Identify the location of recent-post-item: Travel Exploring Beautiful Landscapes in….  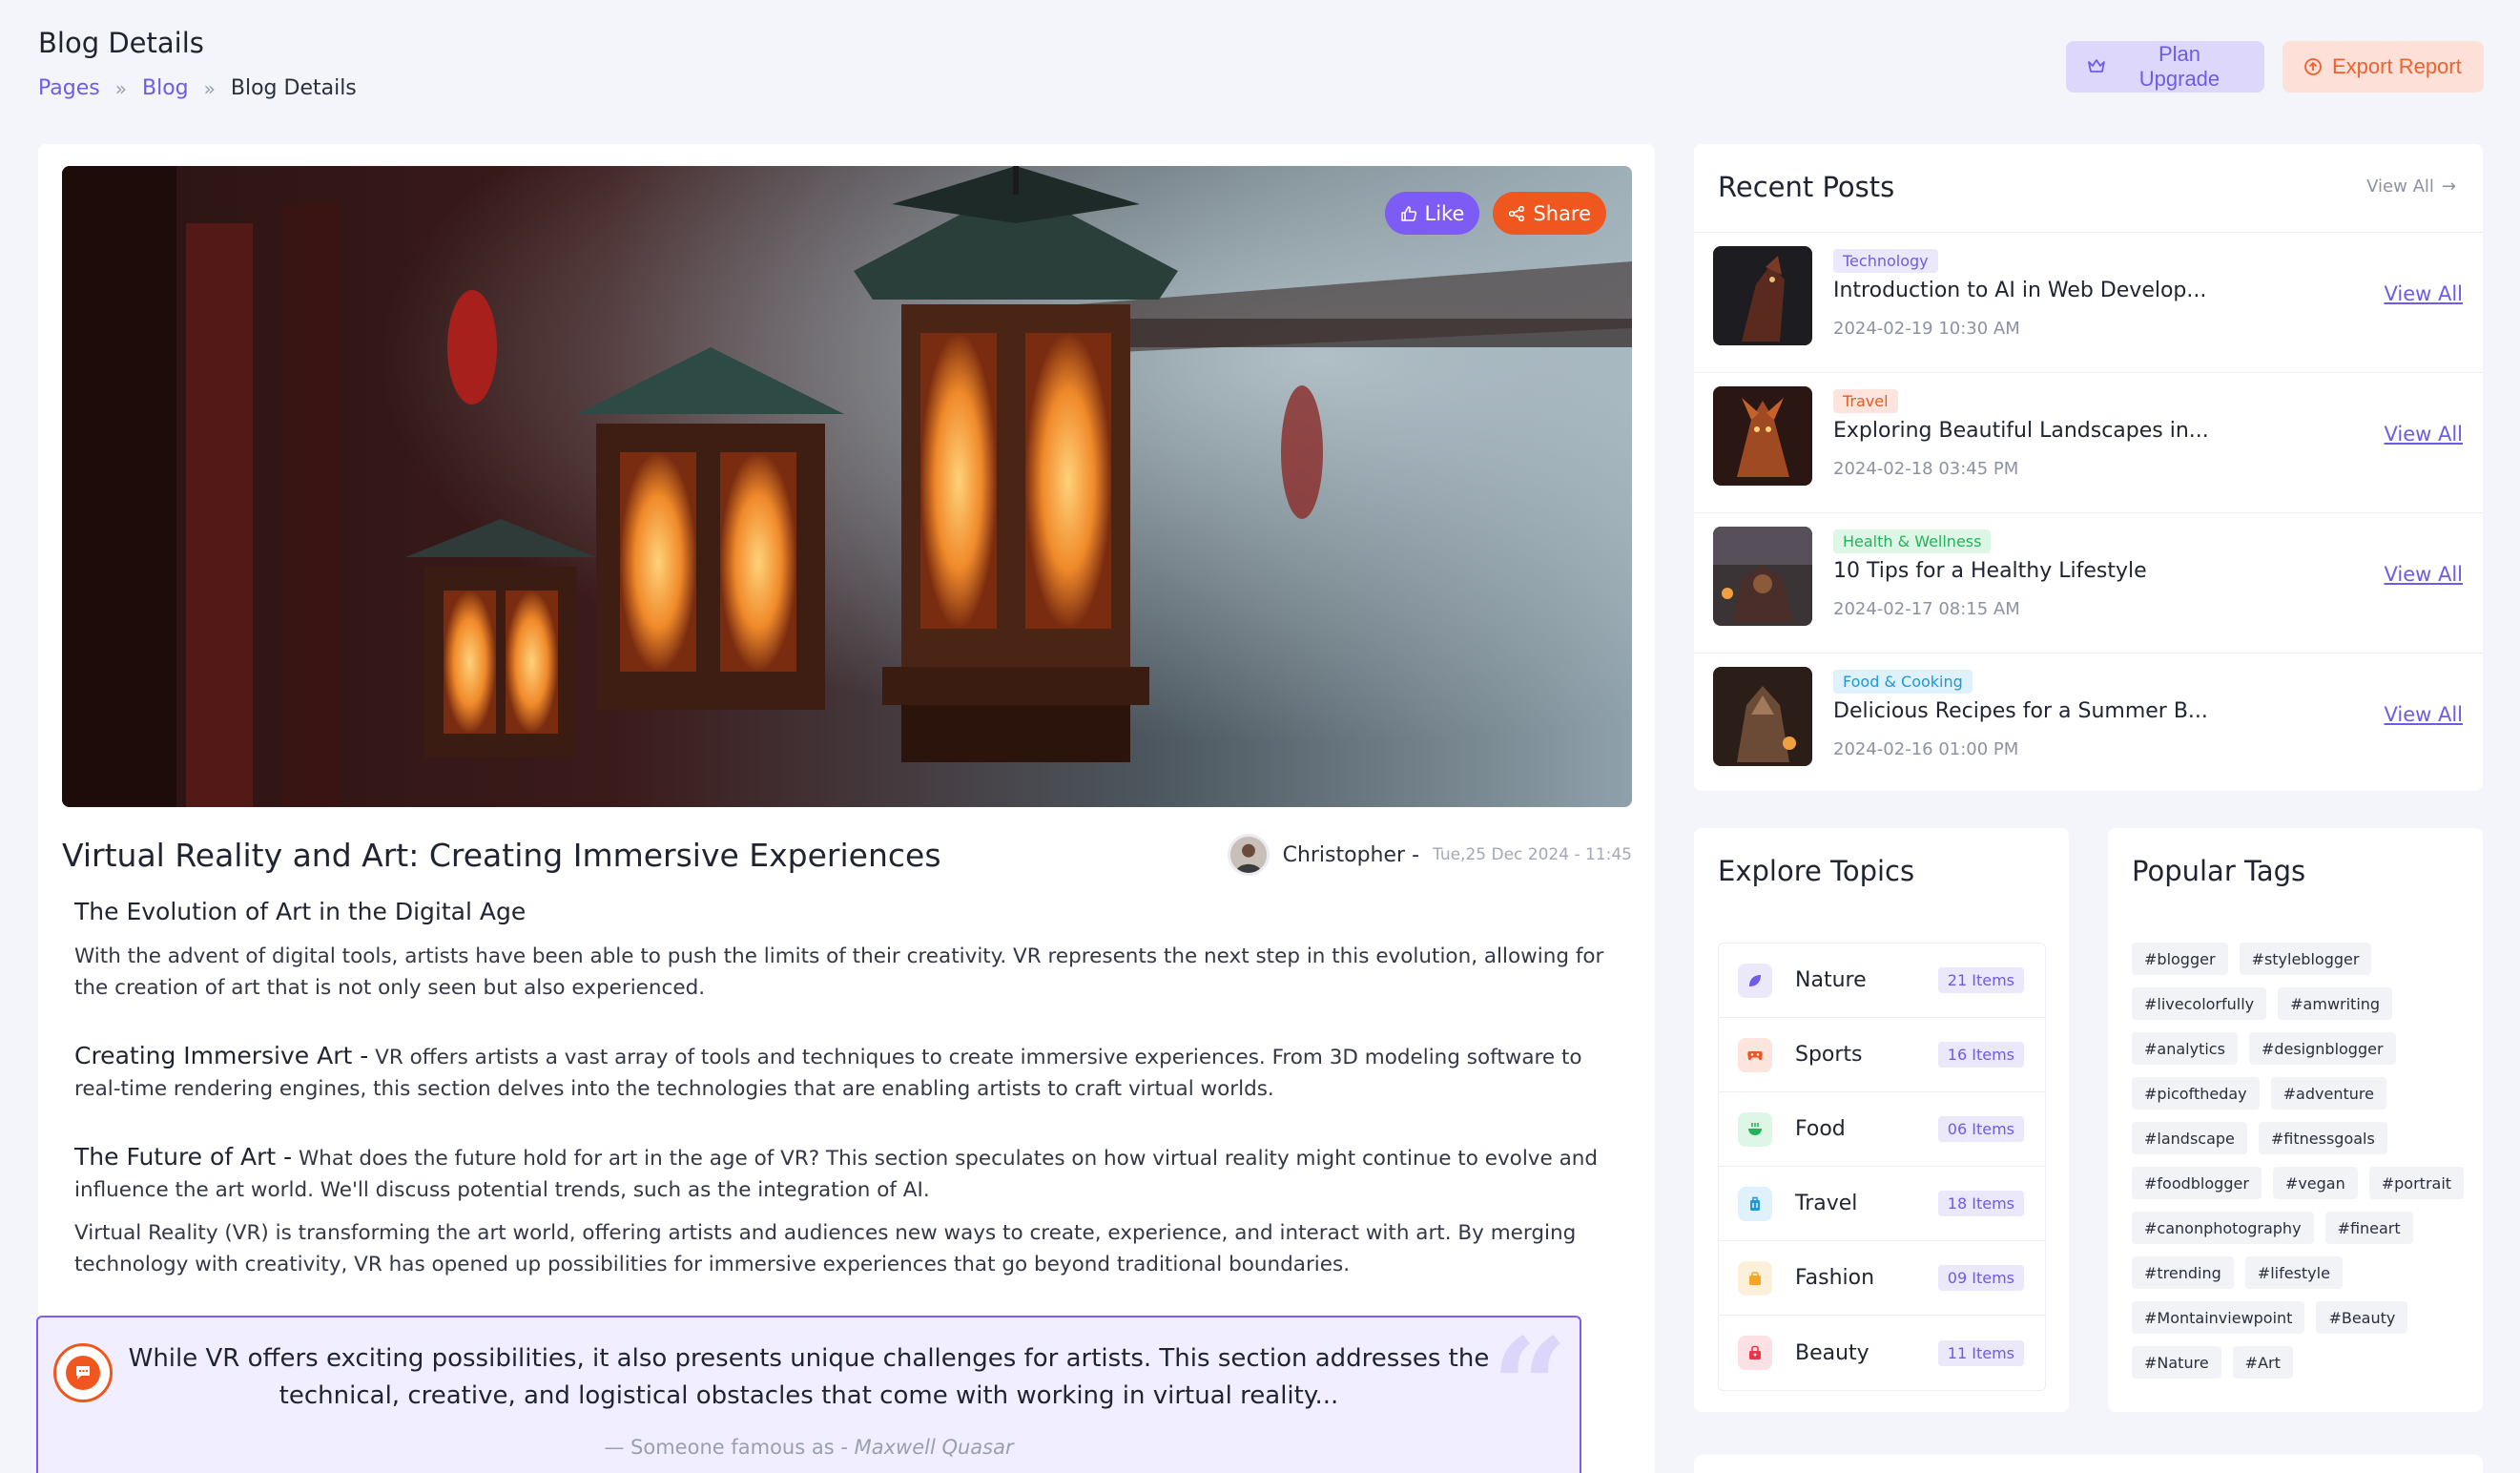
(2089, 443).